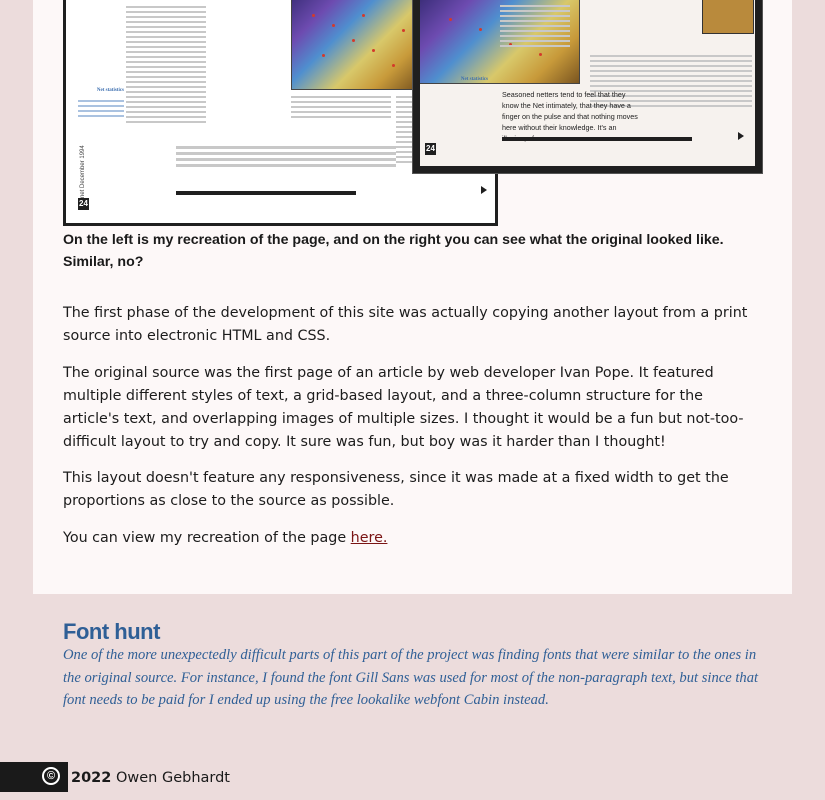 The width and height of the screenshot is (825, 800). What do you see at coordinates (535, 26) in the screenshot?
I see `original-column-text` at bounding box center [535, 26].